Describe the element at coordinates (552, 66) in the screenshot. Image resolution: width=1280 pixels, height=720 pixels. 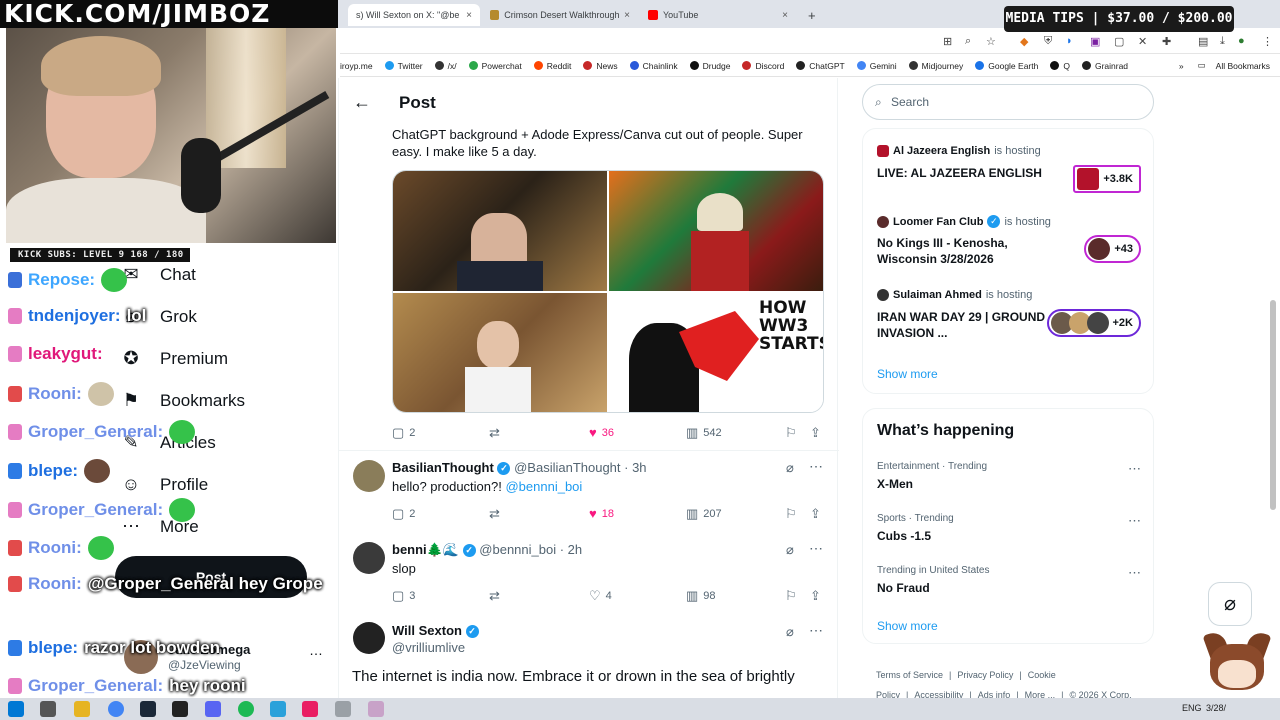
I see `bookmark-item: Reddit` at that location.